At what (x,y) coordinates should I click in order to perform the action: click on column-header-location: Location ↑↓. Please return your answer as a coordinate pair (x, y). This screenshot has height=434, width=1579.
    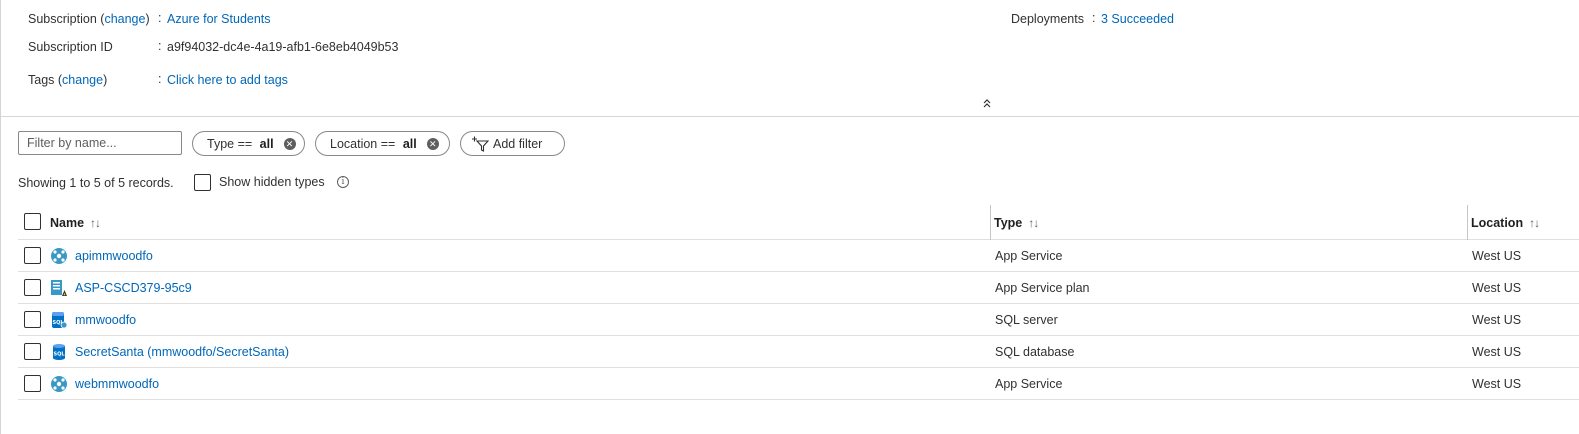
    Looking at the image, I should click on (1505, 222).